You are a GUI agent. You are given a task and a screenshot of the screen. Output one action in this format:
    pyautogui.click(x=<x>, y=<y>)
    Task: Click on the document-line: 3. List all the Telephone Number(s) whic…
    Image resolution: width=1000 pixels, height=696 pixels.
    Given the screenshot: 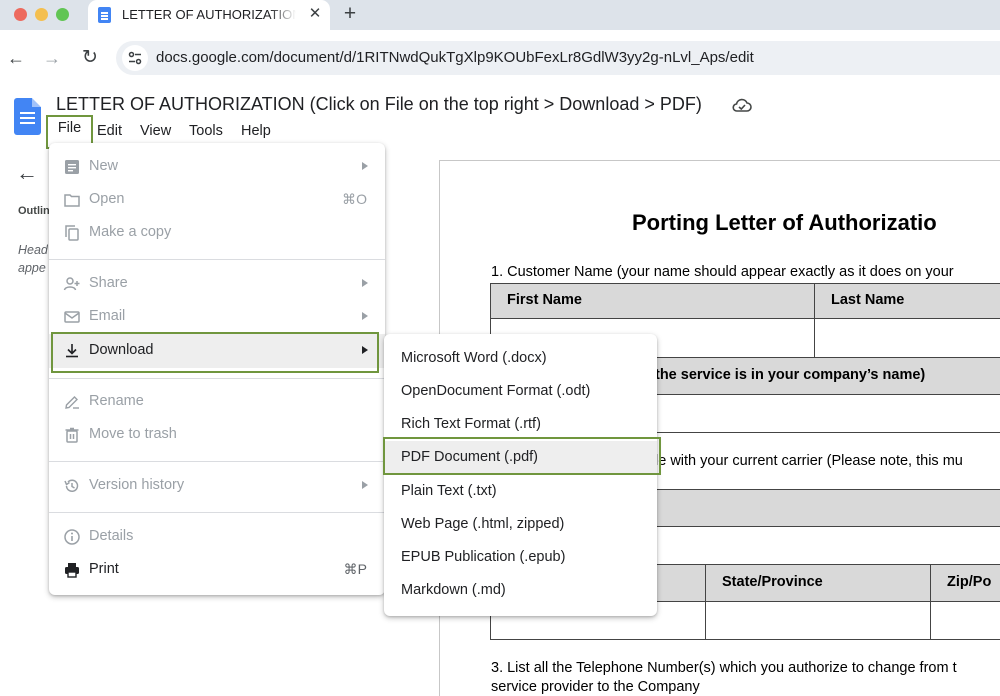 What is the action you would take?
    pyautogui.click(x=724, y=668)
    